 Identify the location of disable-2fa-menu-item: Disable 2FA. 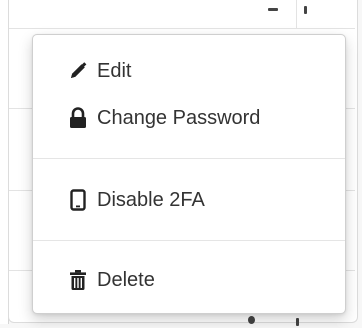
(189, 200).